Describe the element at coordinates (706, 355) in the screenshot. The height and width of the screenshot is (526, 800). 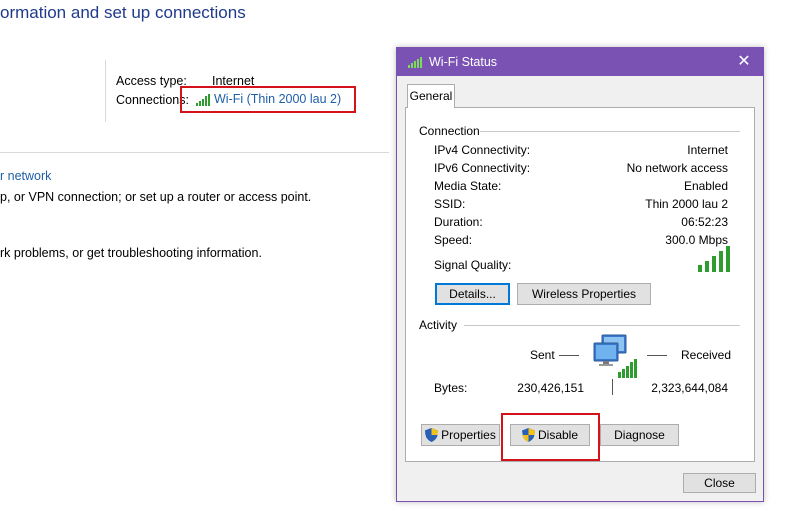
I see `received-label: Received` at that location.